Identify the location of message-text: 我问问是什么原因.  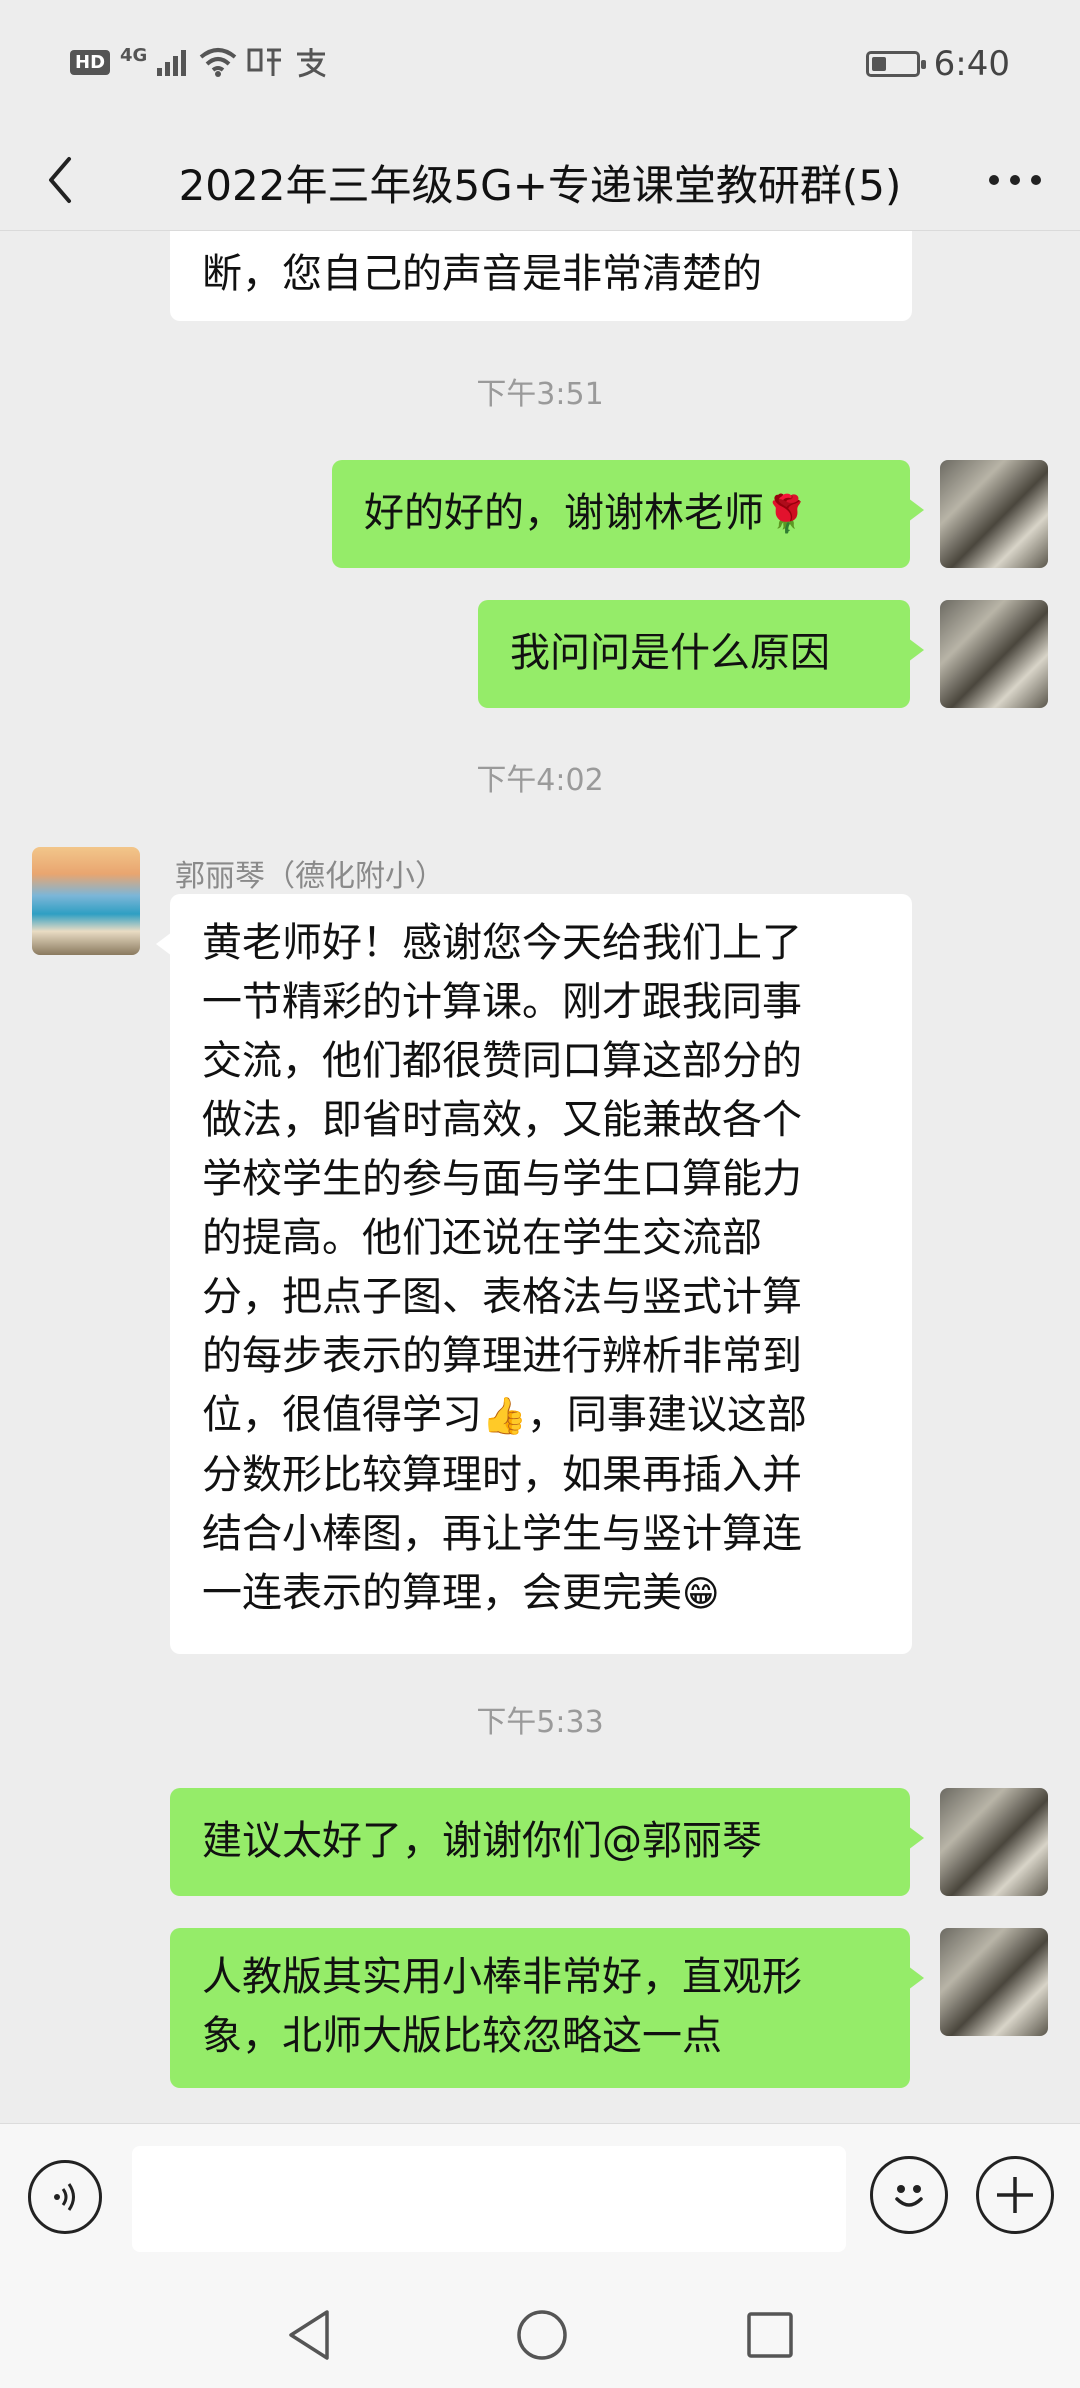
(670, 653).